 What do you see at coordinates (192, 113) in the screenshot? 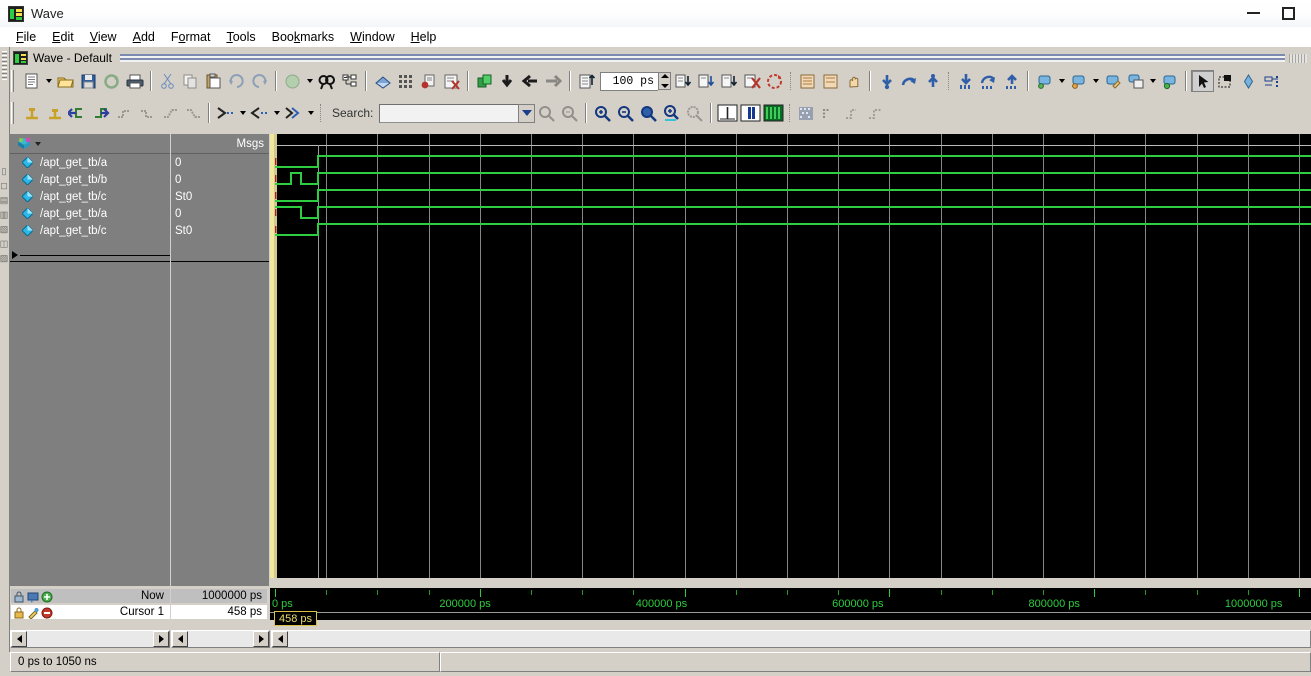
I see `next-edge-icon` at bounding box center [192, 113].